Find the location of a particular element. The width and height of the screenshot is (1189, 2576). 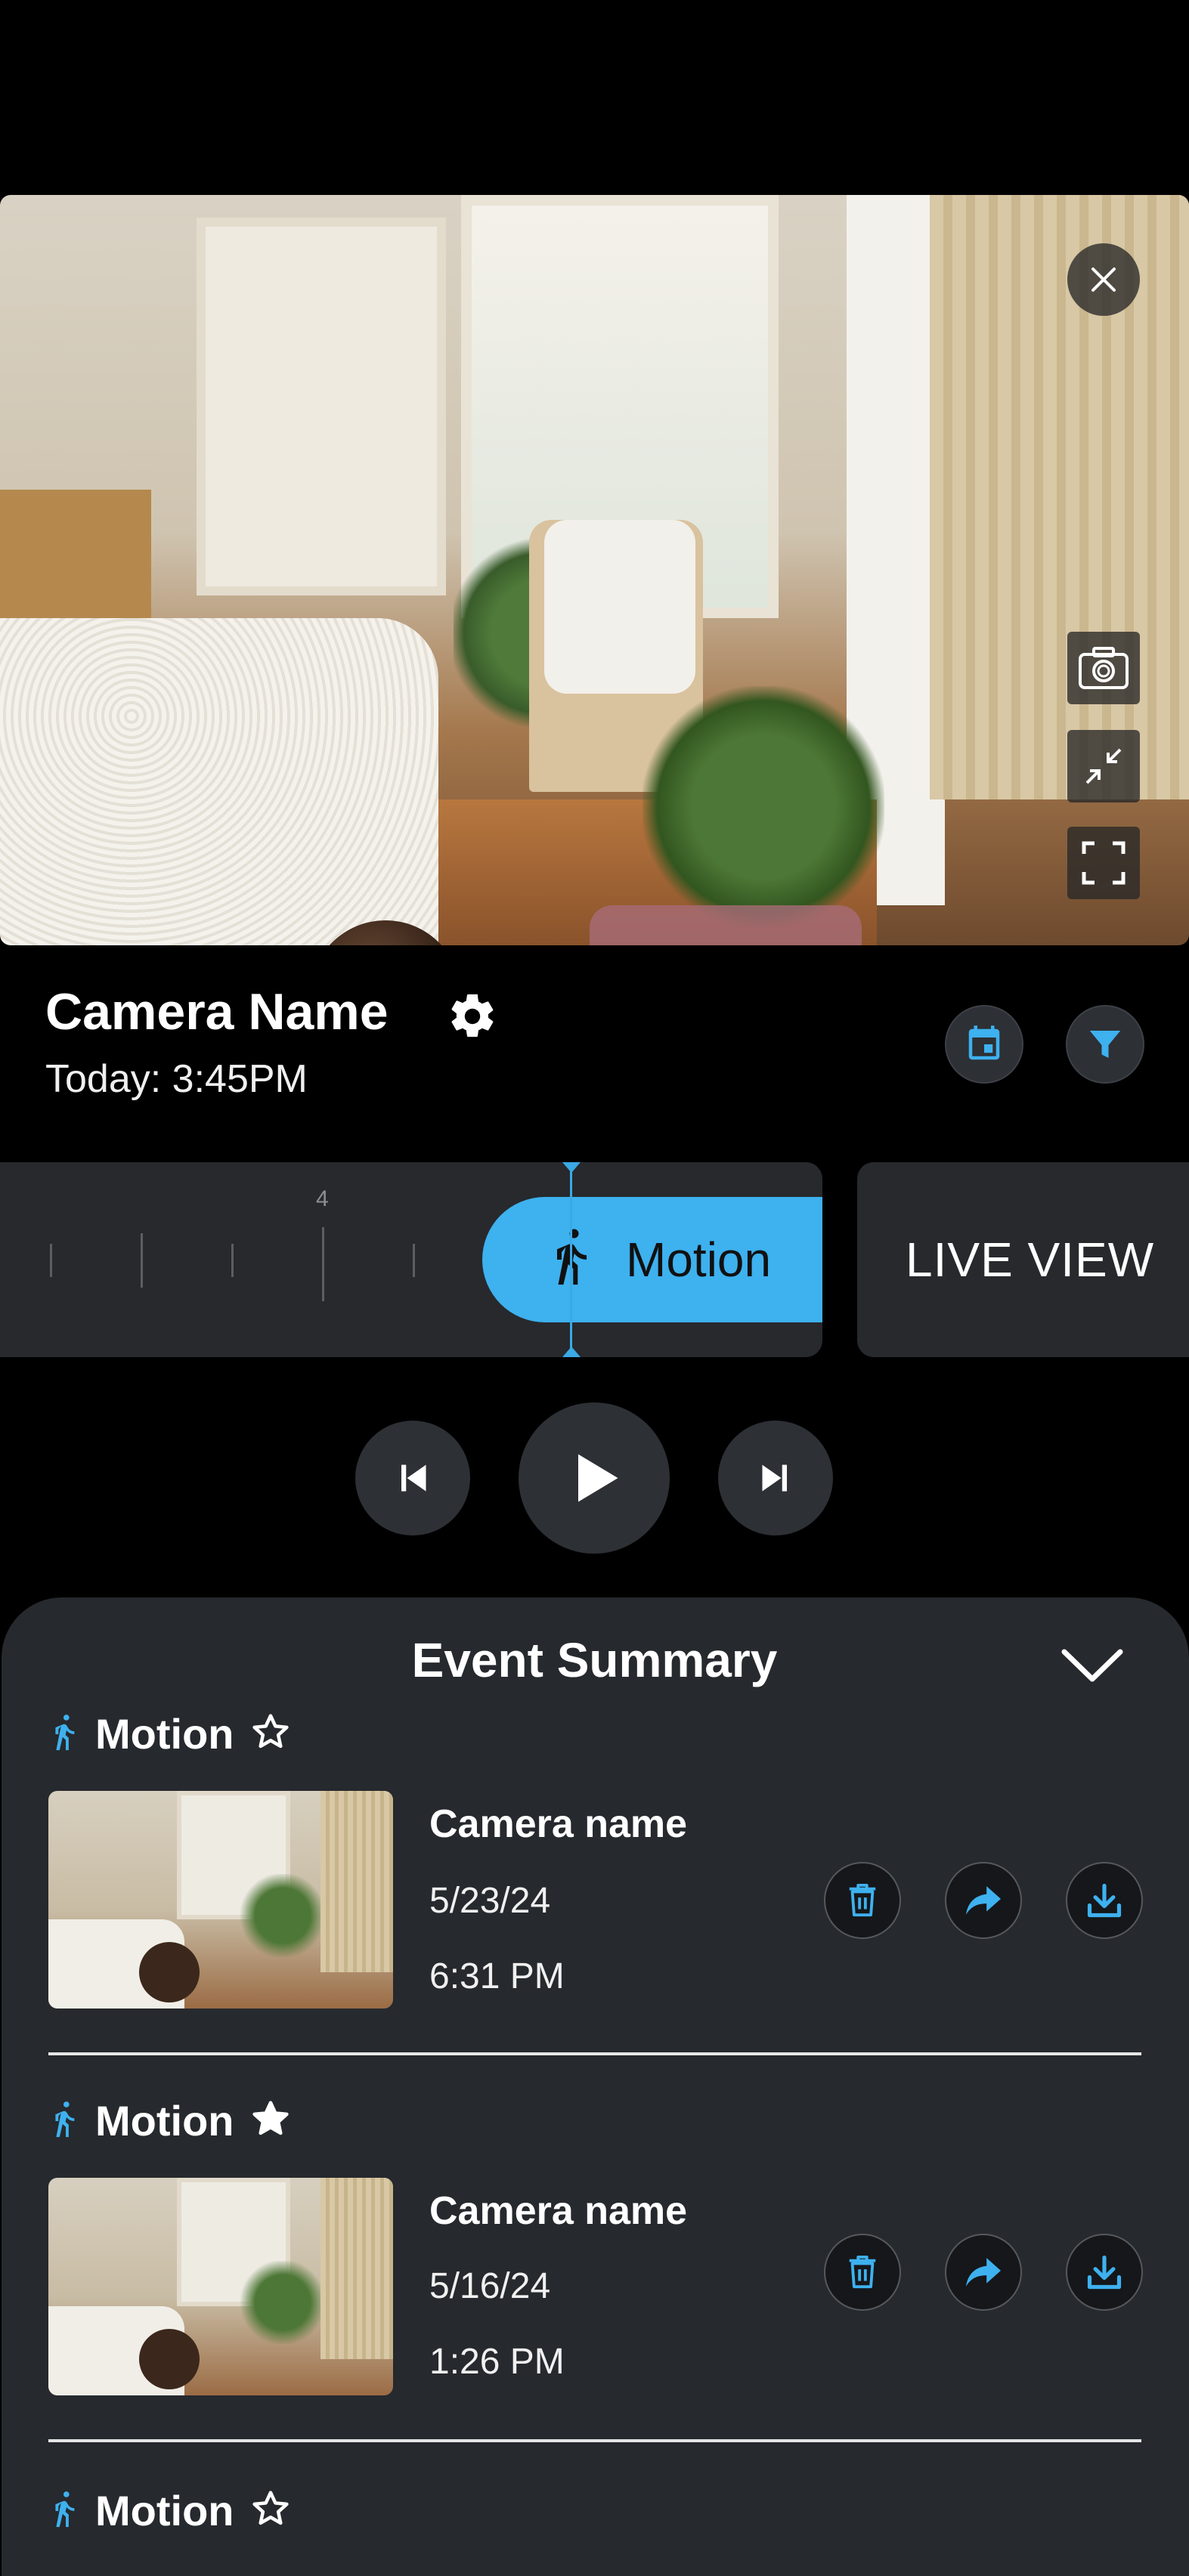

minimize-icon is located at coordinates (1103, 766).